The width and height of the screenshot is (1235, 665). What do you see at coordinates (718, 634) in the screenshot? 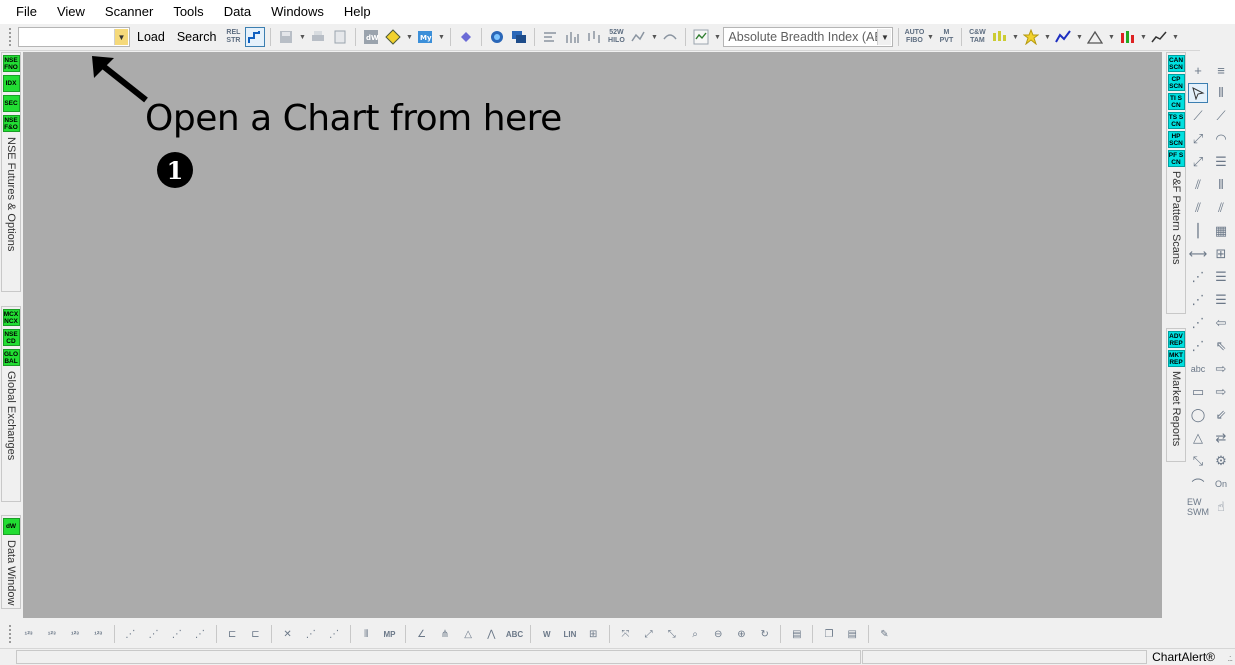
I see `zoom-out-icon: ⊖` at bounding box center [718, 634].